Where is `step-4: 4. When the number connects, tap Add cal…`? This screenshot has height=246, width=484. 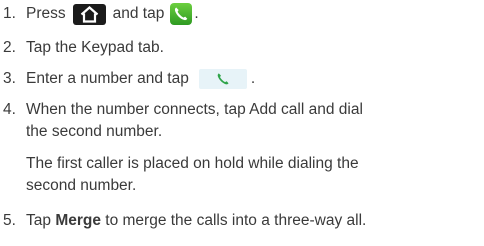 step-4: 4. When the number connects, tap Add cal… is located at coordinates (183, 110).